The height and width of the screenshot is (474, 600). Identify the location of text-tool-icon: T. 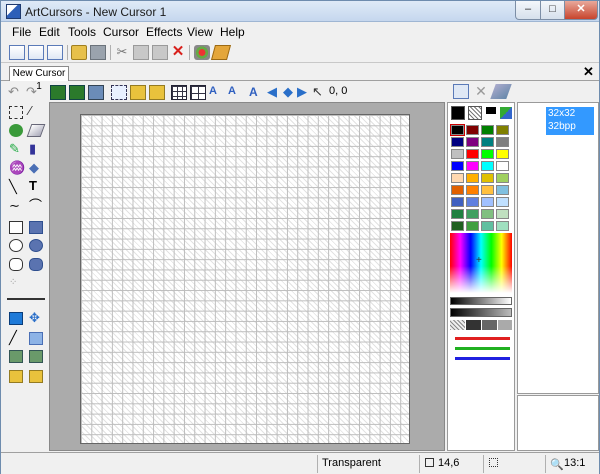
(36, 186).